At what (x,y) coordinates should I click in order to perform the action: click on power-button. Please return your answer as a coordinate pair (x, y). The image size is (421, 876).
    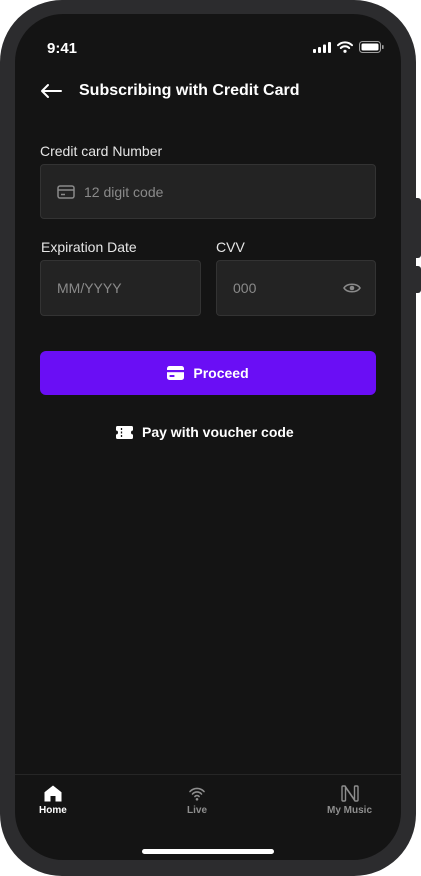
    Looking at the image, I should click on (418, 228).